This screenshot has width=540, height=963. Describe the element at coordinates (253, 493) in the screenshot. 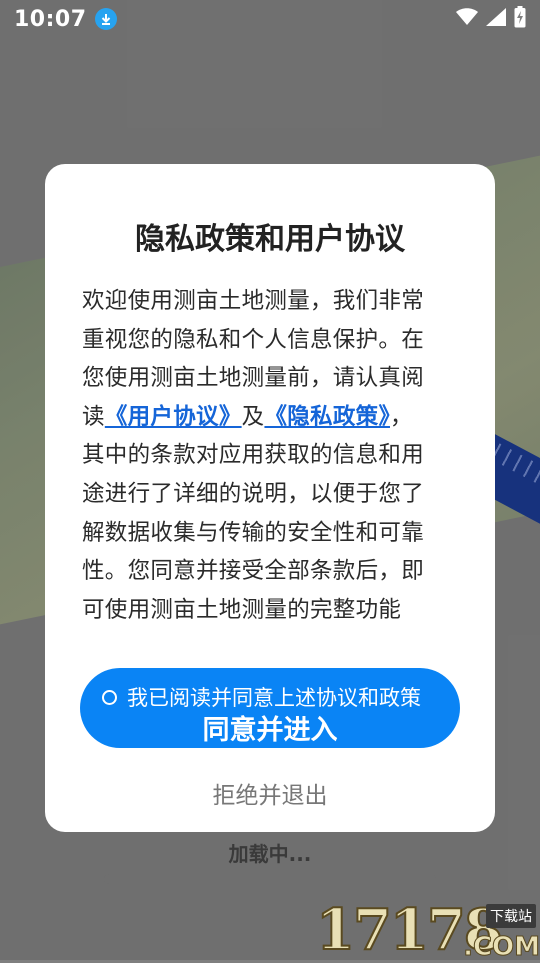

I see `body-line: 途进行了详细的说明，以便于您了` at that location.